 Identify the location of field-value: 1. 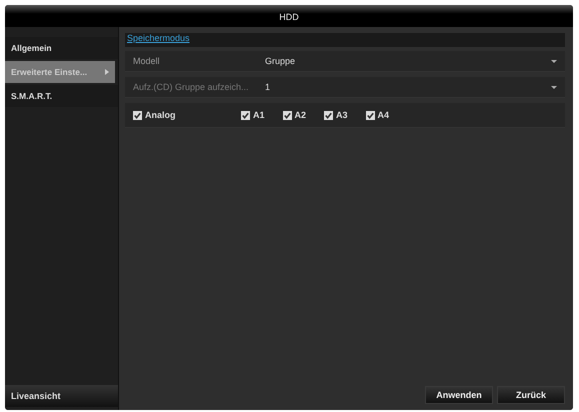
(268, 87).